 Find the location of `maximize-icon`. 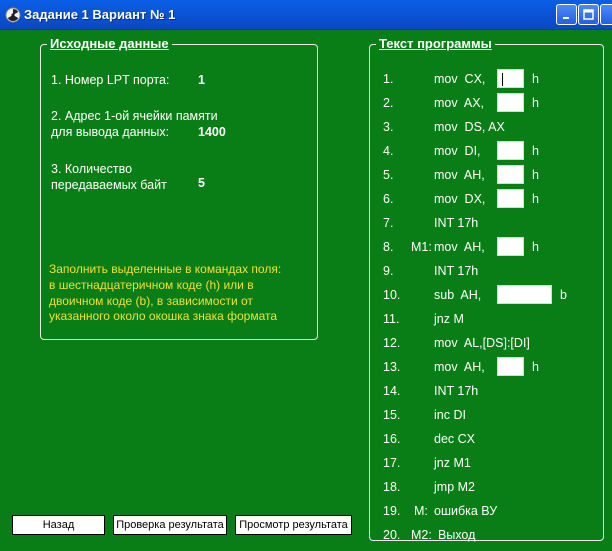

maximize-icon is located at coordinates (588, 14).